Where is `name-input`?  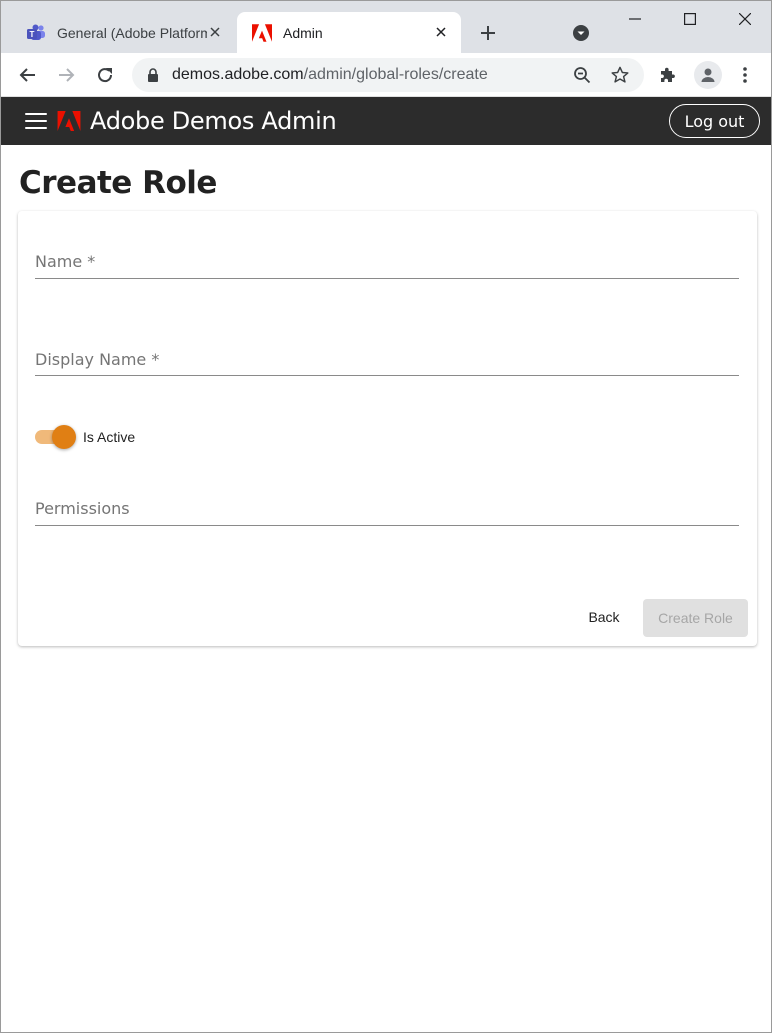
name-input is located at coordinates (387, 263).